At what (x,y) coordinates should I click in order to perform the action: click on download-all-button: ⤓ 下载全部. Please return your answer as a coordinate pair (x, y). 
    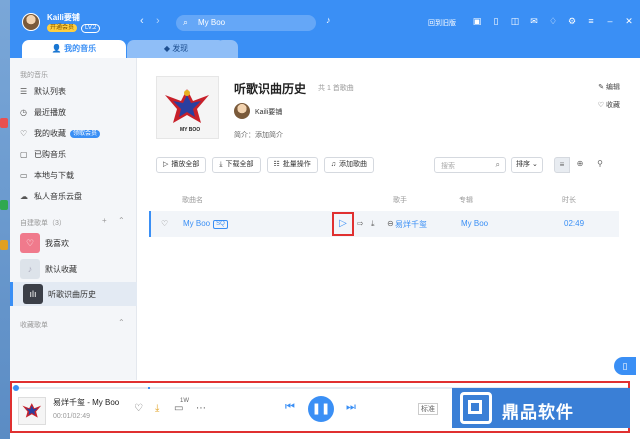
    Looking at the image, I should click on (236, 165).